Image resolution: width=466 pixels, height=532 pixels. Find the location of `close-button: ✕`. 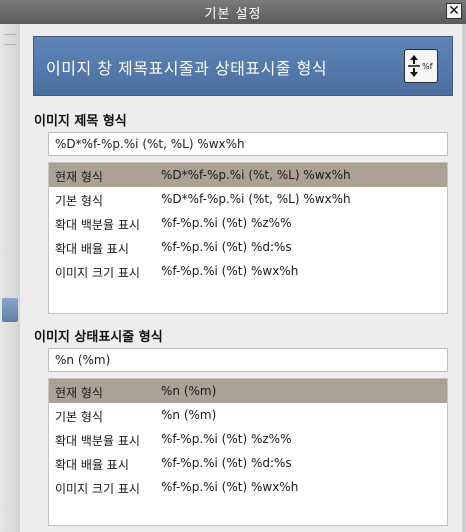

close-button: ✕ is located at coordinates (454, 11).